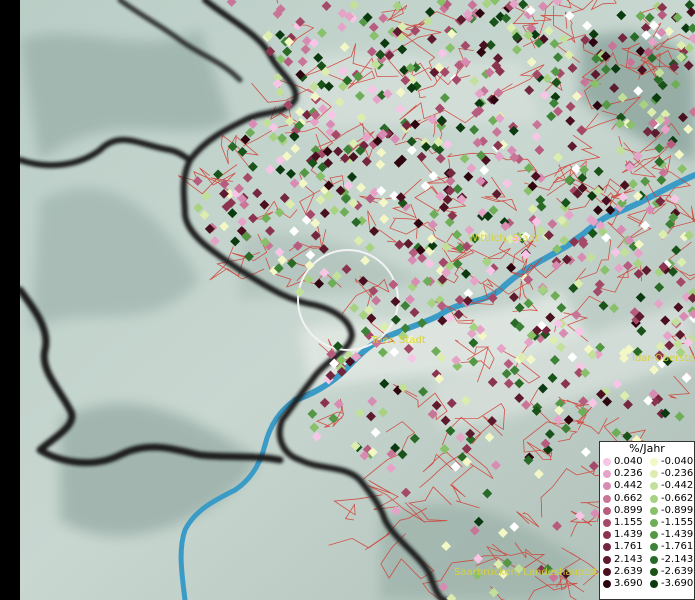 This screenshot has height=600, width=695. I want to click on legend-value: -0.442, so click(677, 486).